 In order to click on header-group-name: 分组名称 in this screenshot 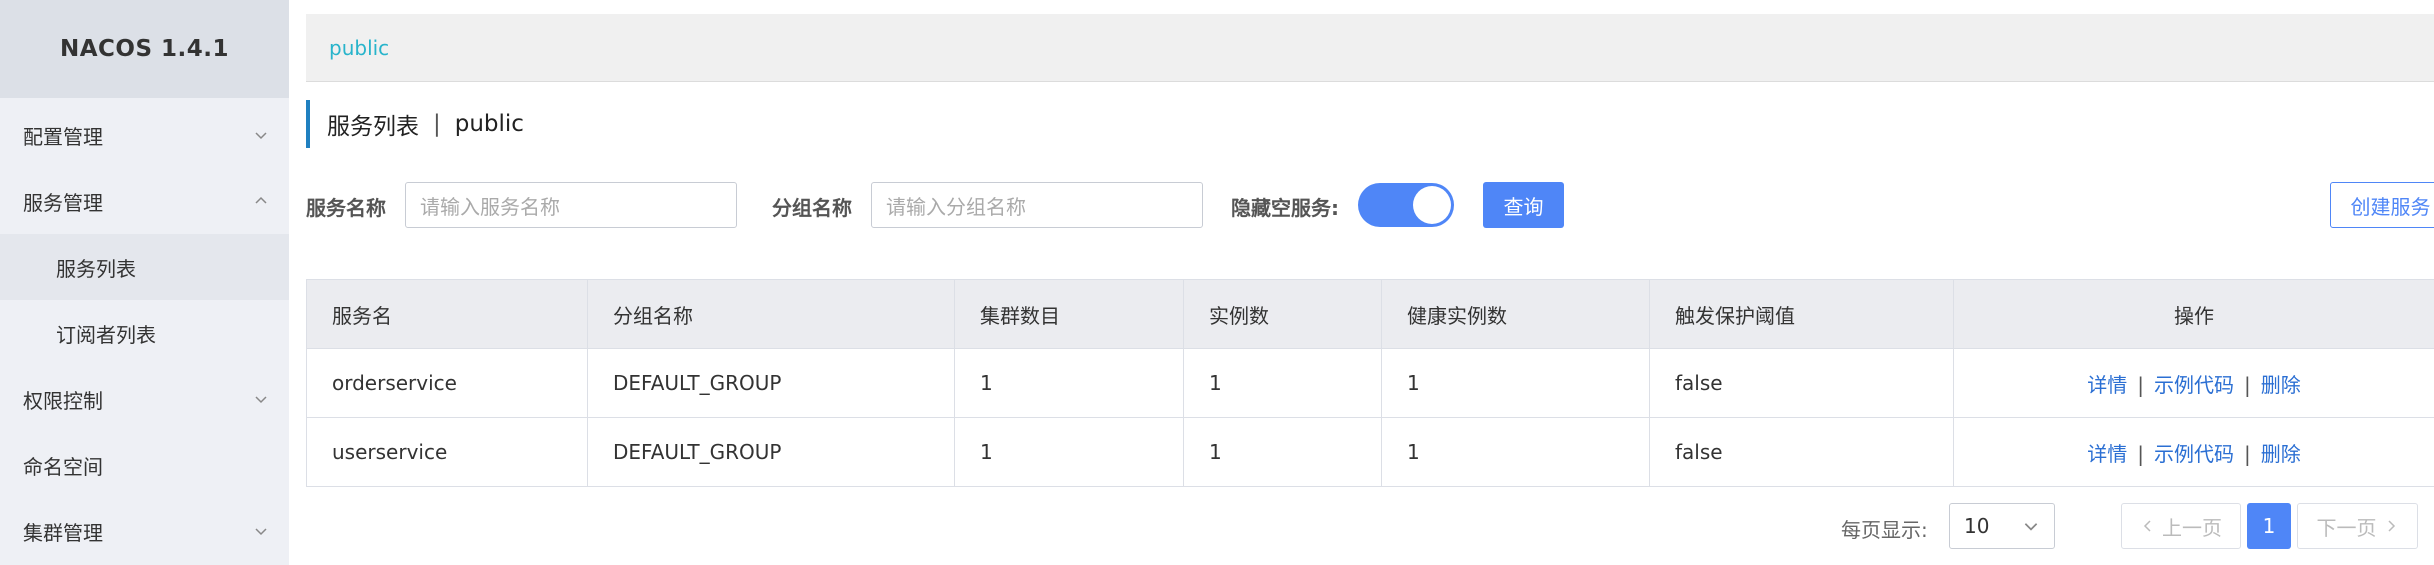, I will do `click(771, 314)`.